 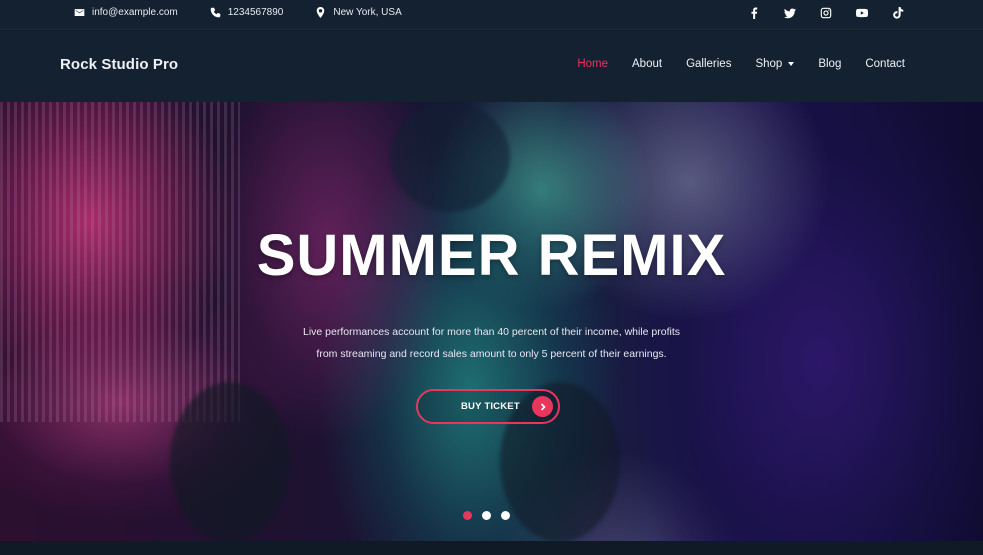 I want to click on nav-item-label: Blog, so click(x=830, y=64).